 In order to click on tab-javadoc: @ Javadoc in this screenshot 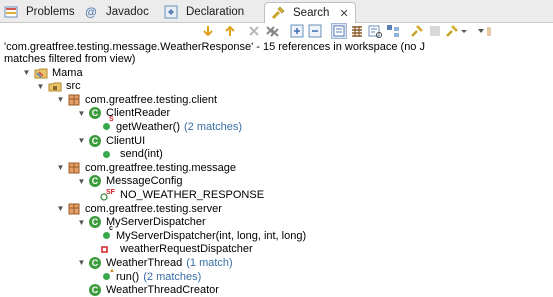, I will do `click(116, 12)`.